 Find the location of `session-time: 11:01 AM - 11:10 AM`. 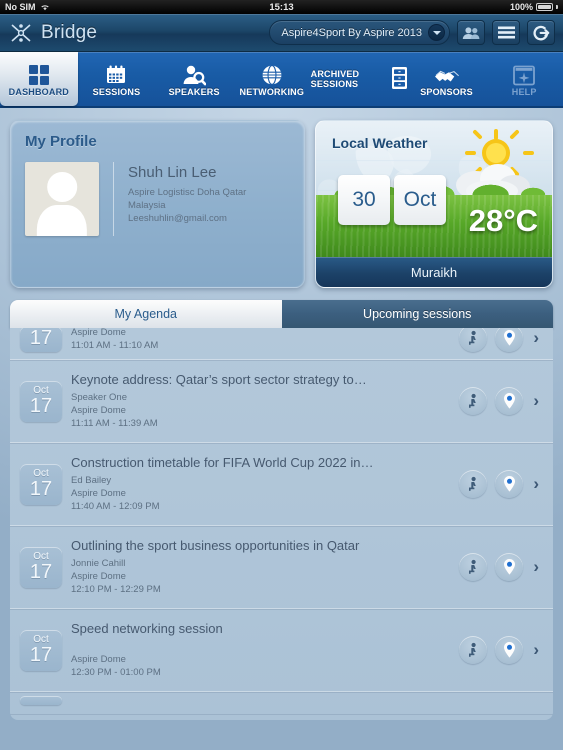

session-time: 11:01 AM - 11:10 AM is located at coordinates (115, 345).